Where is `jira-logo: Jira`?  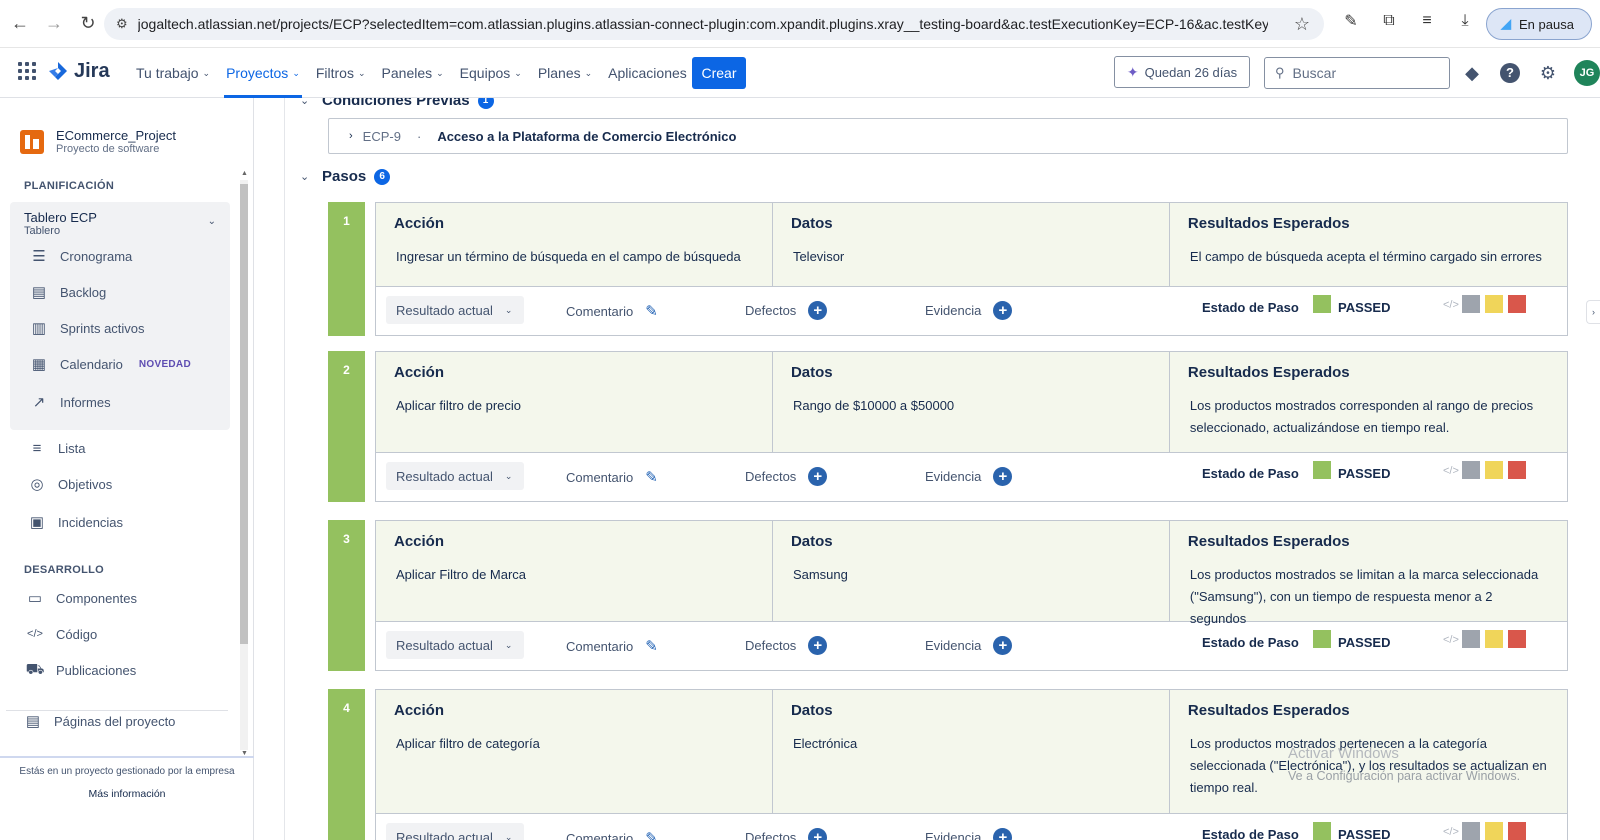
jira-logo: Jira is located at coordinates (79, 71).